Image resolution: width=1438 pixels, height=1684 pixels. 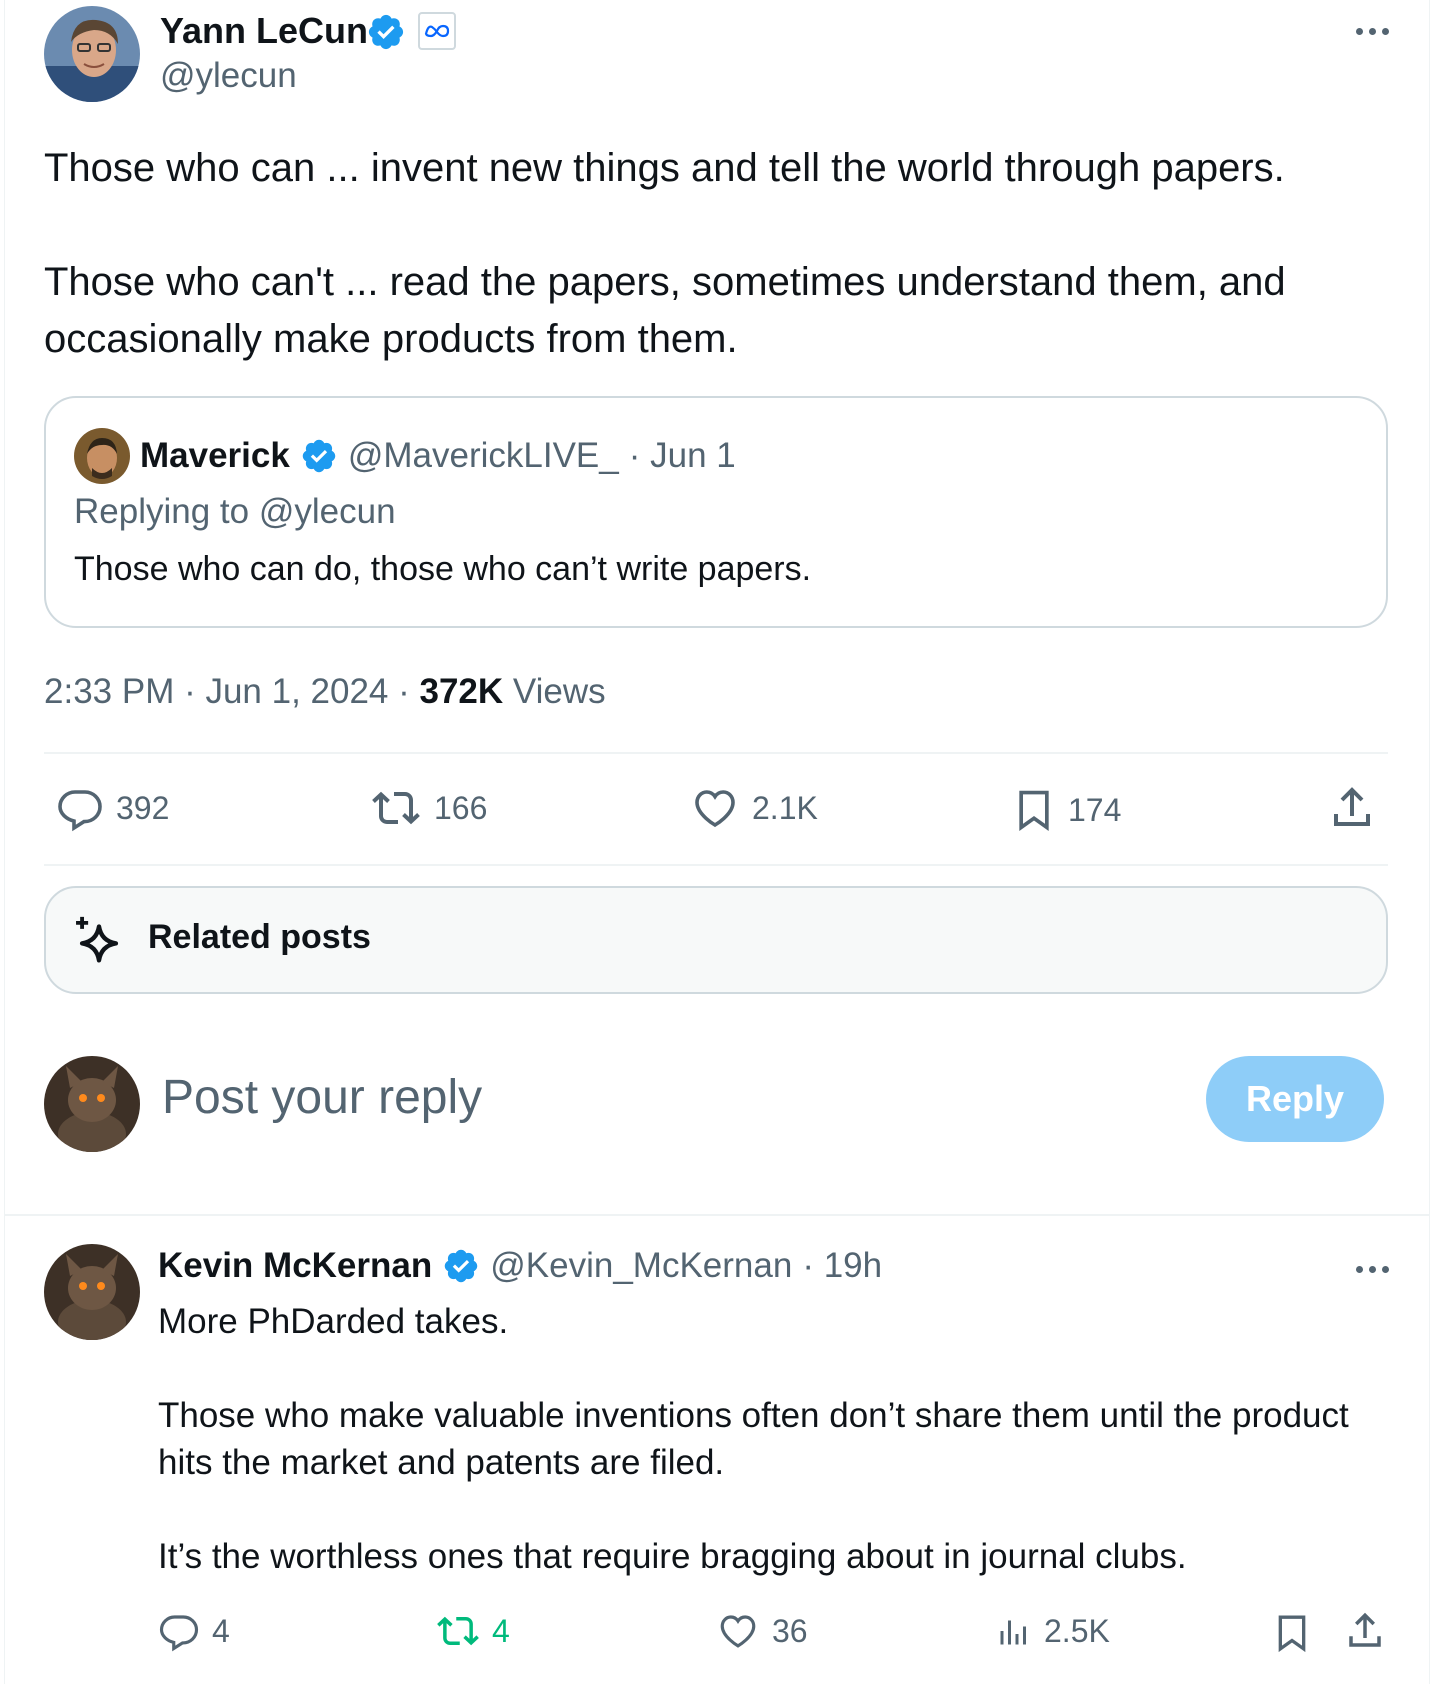 I want to click on quoted-author-avatar, so click(x=102, y=456).